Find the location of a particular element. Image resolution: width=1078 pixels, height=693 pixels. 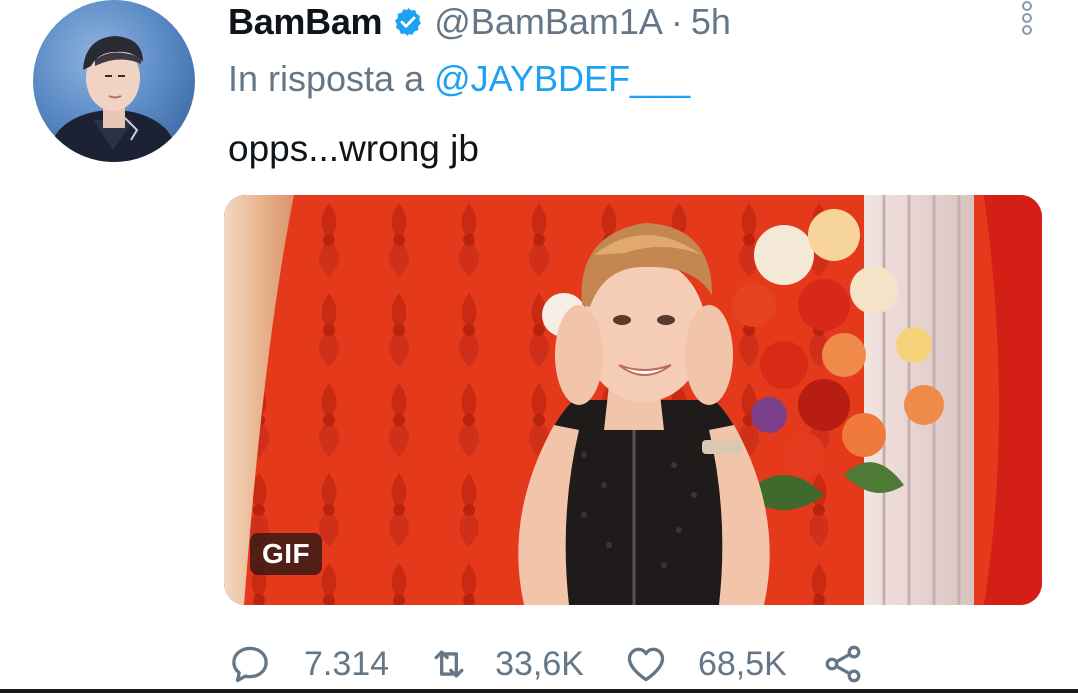

like-count: 68,5K is located at coordinates (742, 663).